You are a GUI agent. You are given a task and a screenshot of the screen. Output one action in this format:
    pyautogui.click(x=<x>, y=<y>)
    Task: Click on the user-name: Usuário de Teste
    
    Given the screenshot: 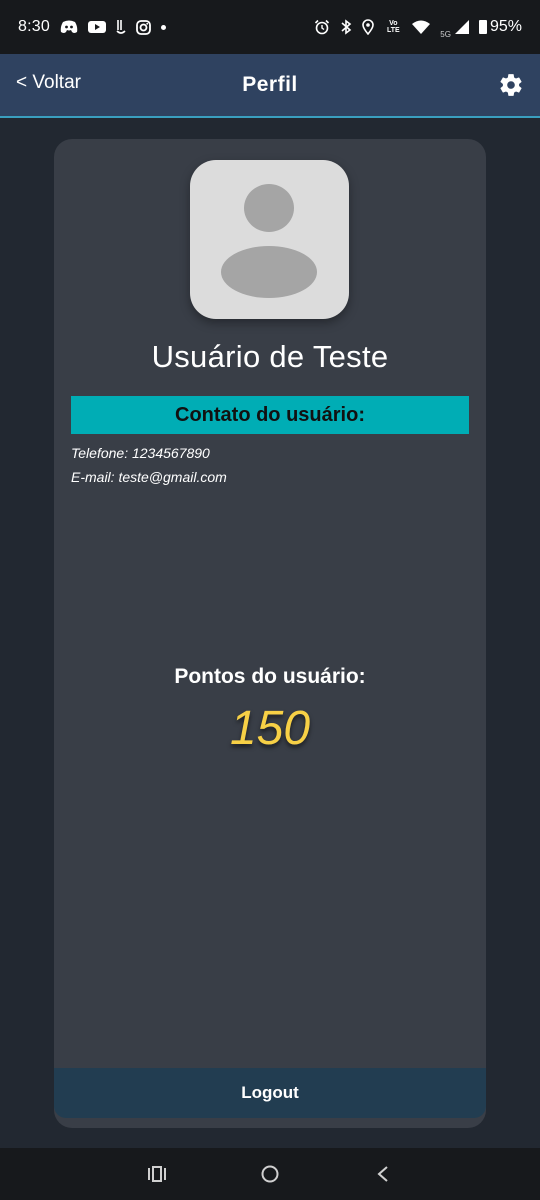 What is the action you would take?
    pyautogui.click(x=270, y=356)
    